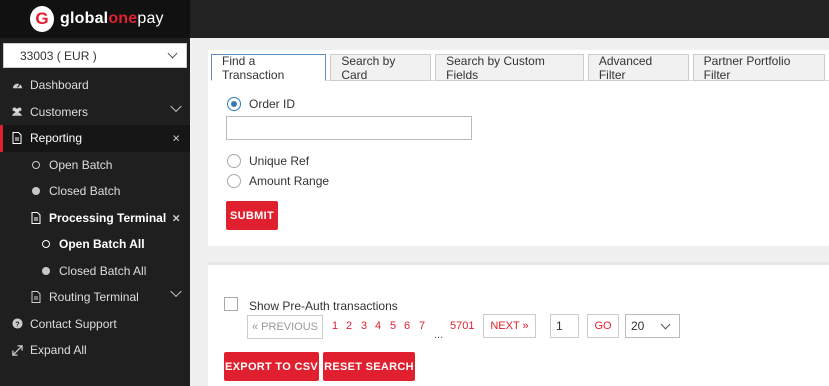 The height and width of the screenshot is (386, 829). I want to click on page-size-select: 20, so click(652, 326).